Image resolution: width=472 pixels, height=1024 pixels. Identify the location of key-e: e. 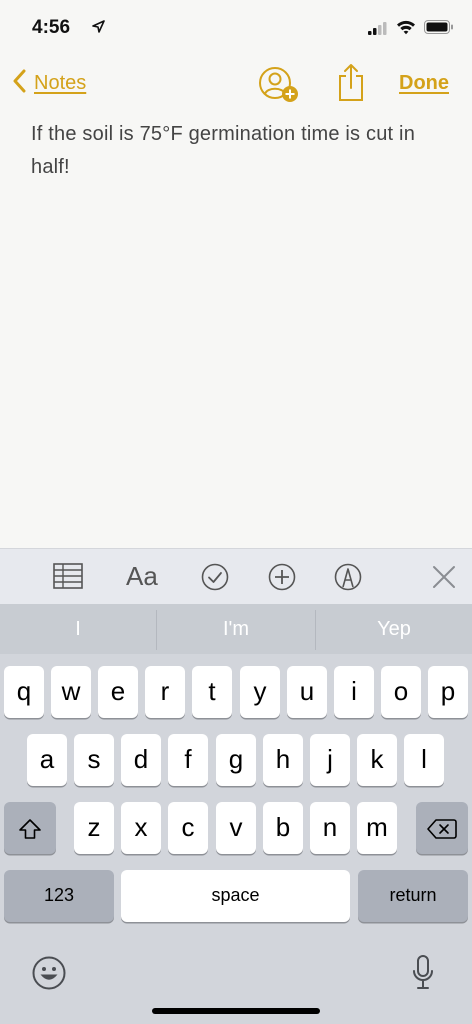
(118, 692).